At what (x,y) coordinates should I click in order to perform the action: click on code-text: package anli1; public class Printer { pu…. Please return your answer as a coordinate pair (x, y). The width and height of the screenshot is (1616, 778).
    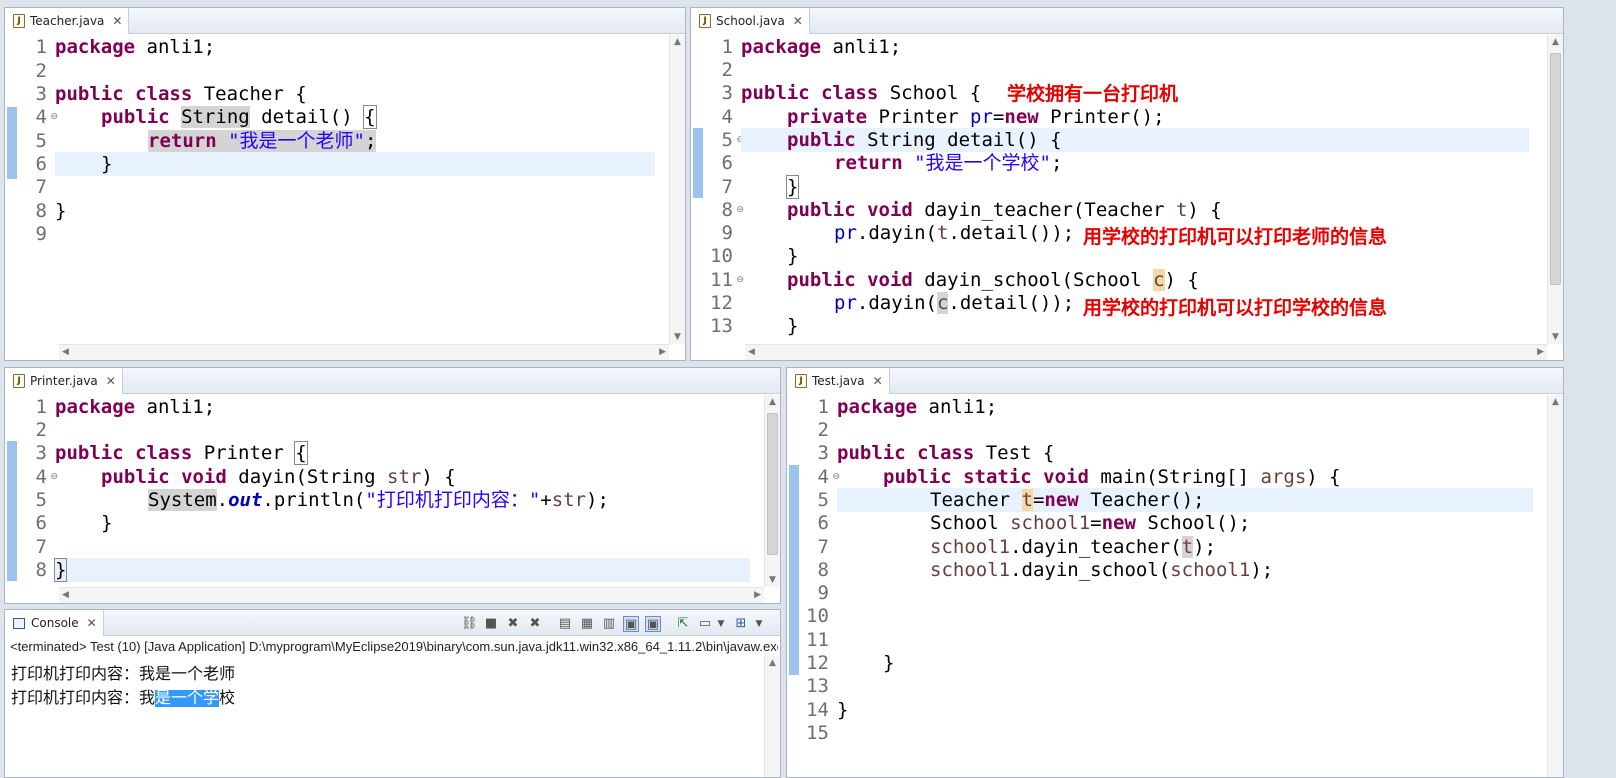
    Looking at the image, I should click on (401, 499).